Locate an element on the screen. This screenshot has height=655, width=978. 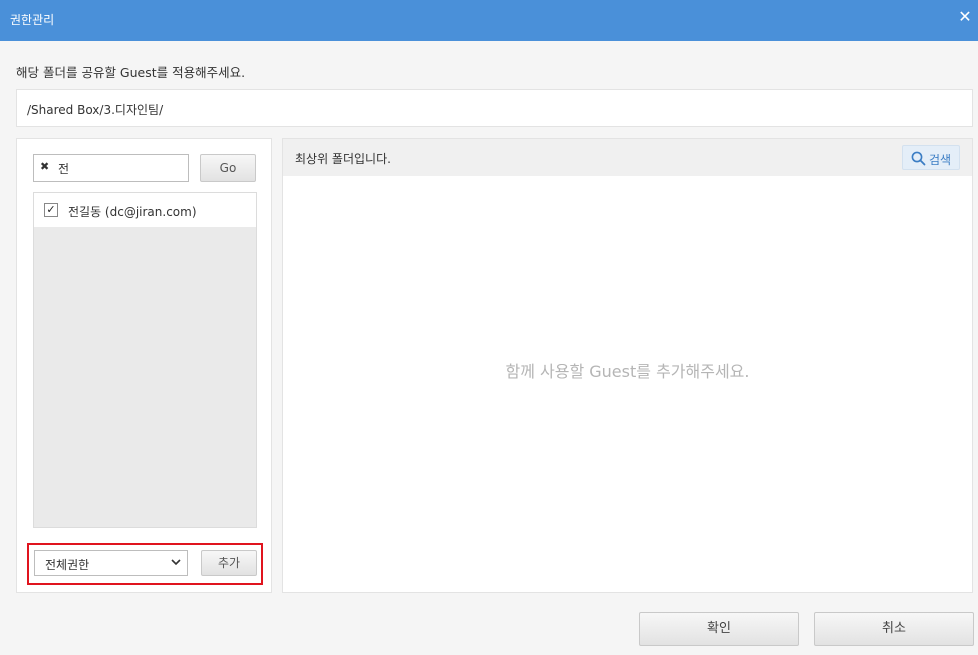
confirm-button: 확인 is located at coordinates (719, 629).